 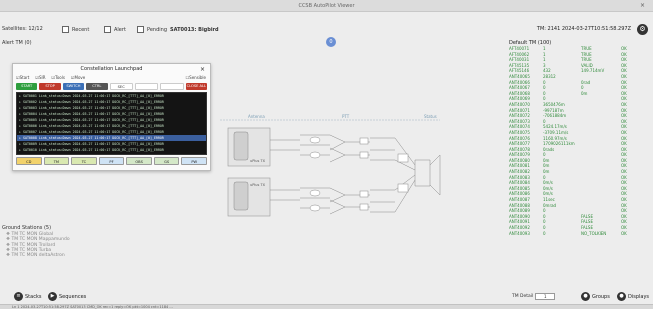 What do you see at coordinates (578, 234) in the screenshot?
I see `tm-row: ANT40093 0 NO_TOLKIEN OK` at bounding box center [578, 234].